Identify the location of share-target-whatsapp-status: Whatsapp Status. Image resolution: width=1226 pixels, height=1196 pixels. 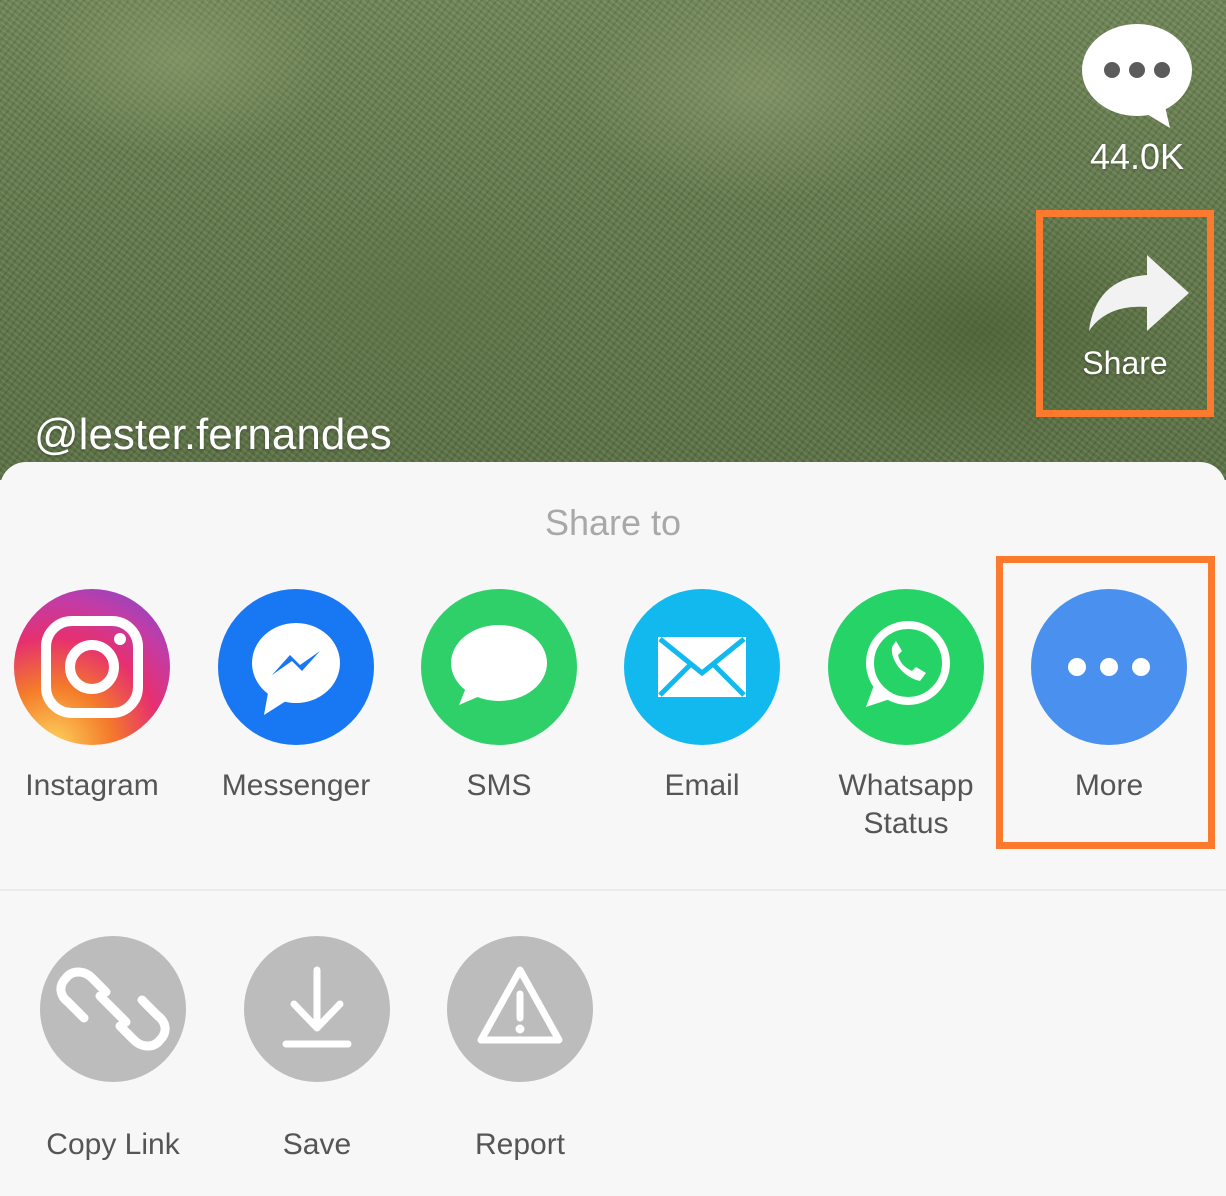
(906, 716).